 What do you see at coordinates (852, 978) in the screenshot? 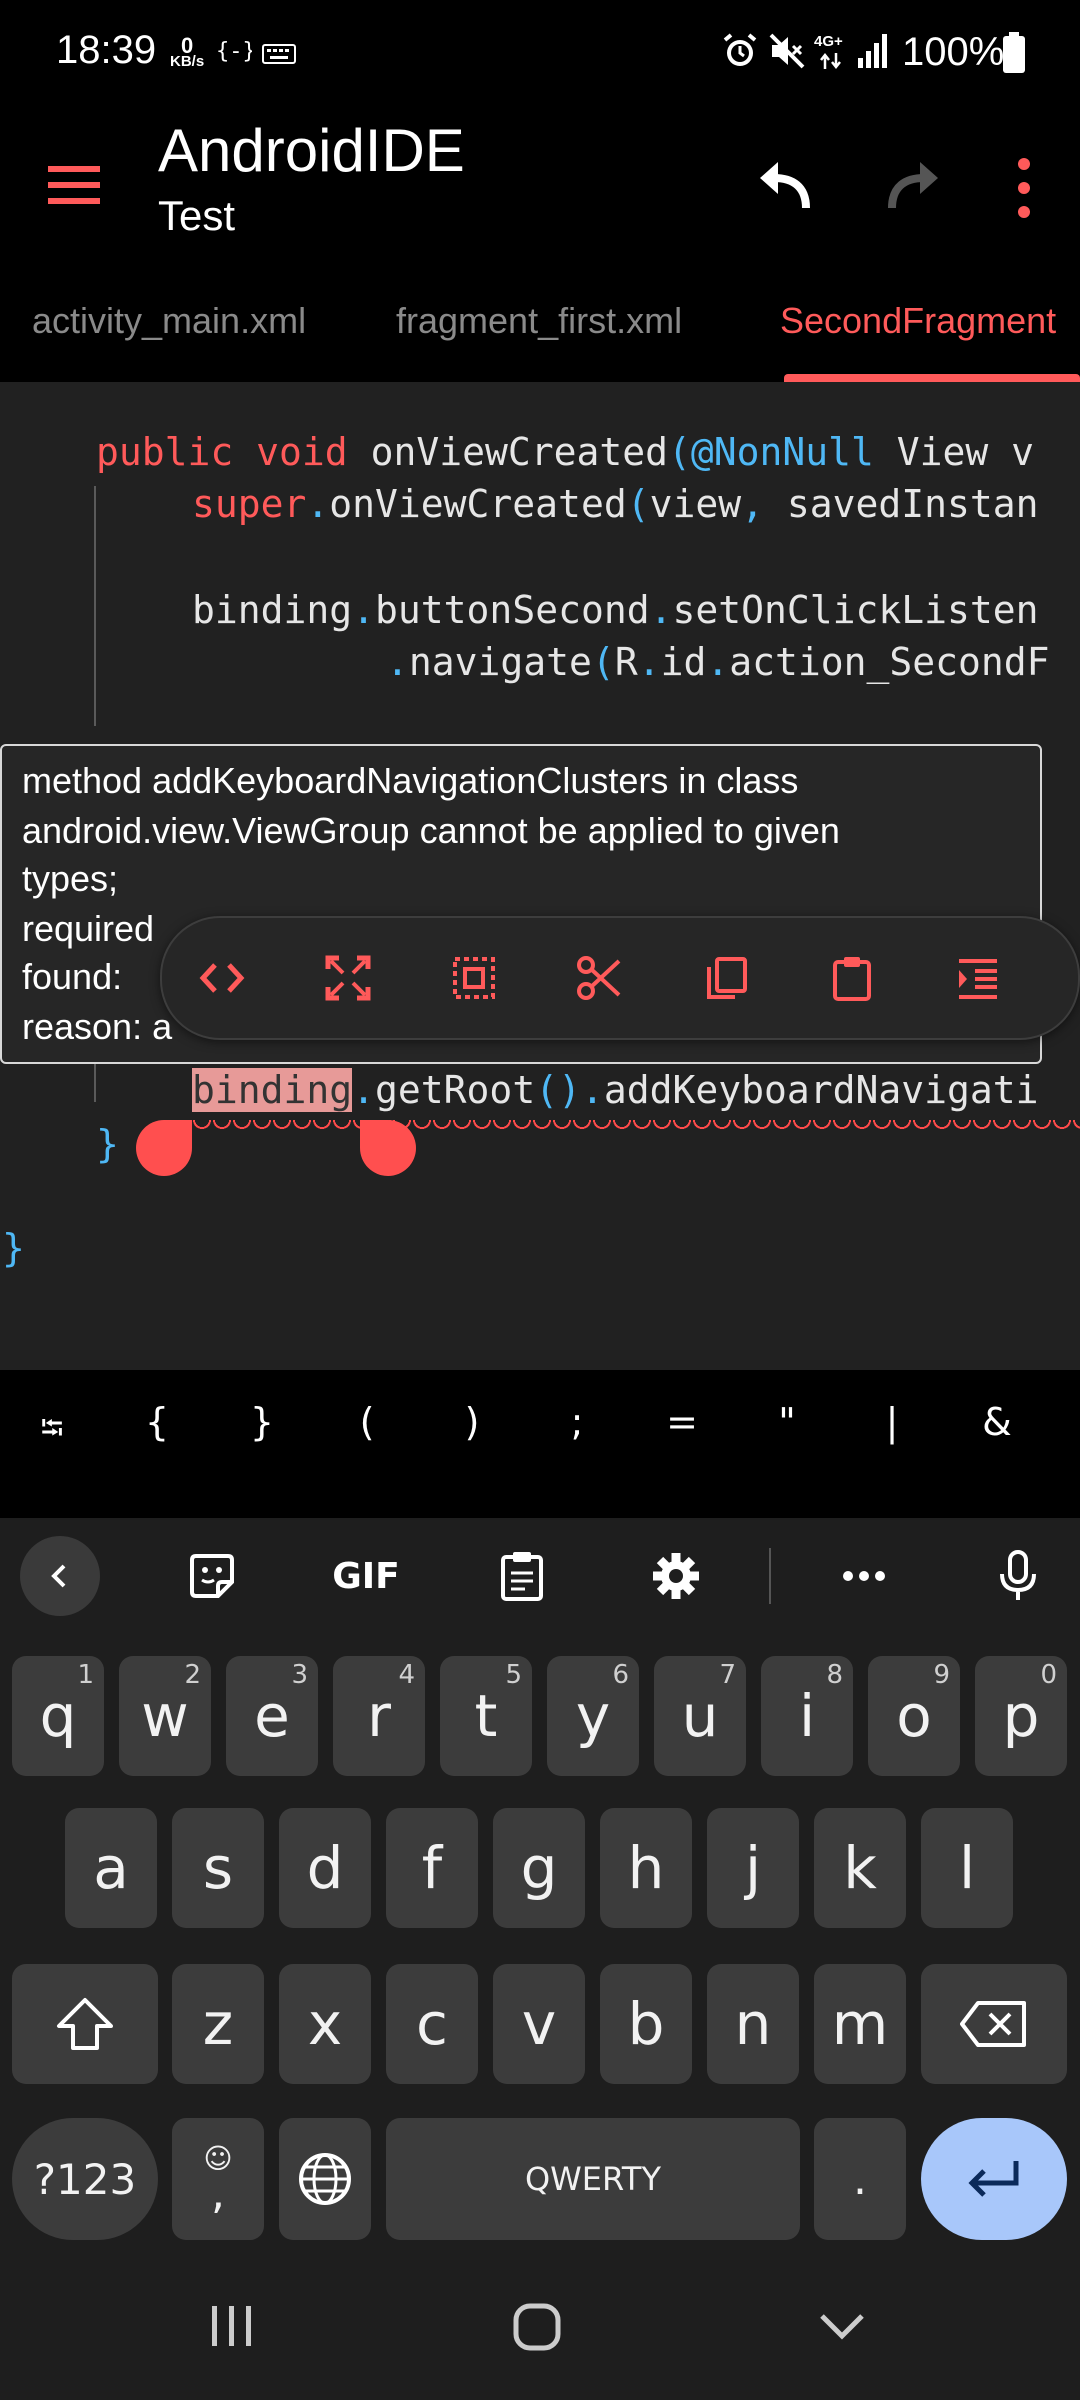
I see `paste-button` at bounding box center [852, 978].